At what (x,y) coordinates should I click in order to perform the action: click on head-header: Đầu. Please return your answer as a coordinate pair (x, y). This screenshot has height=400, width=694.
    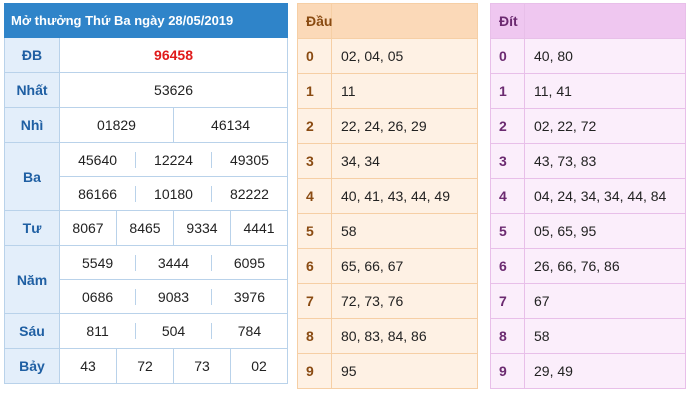
    Looking at the image, I should click on (314, 21).